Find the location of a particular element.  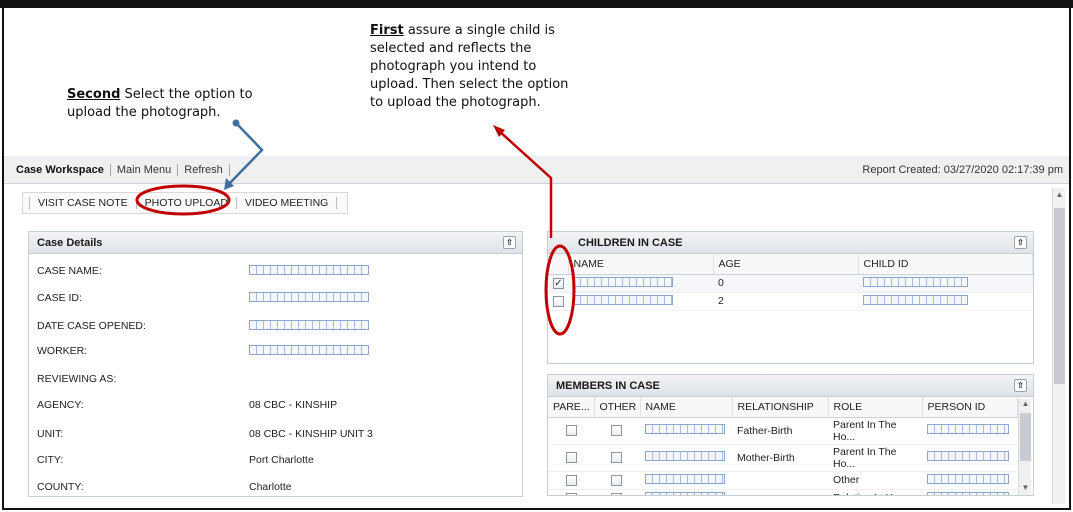

callout-second-emphasis: Second is located at coordinates (94, 94).